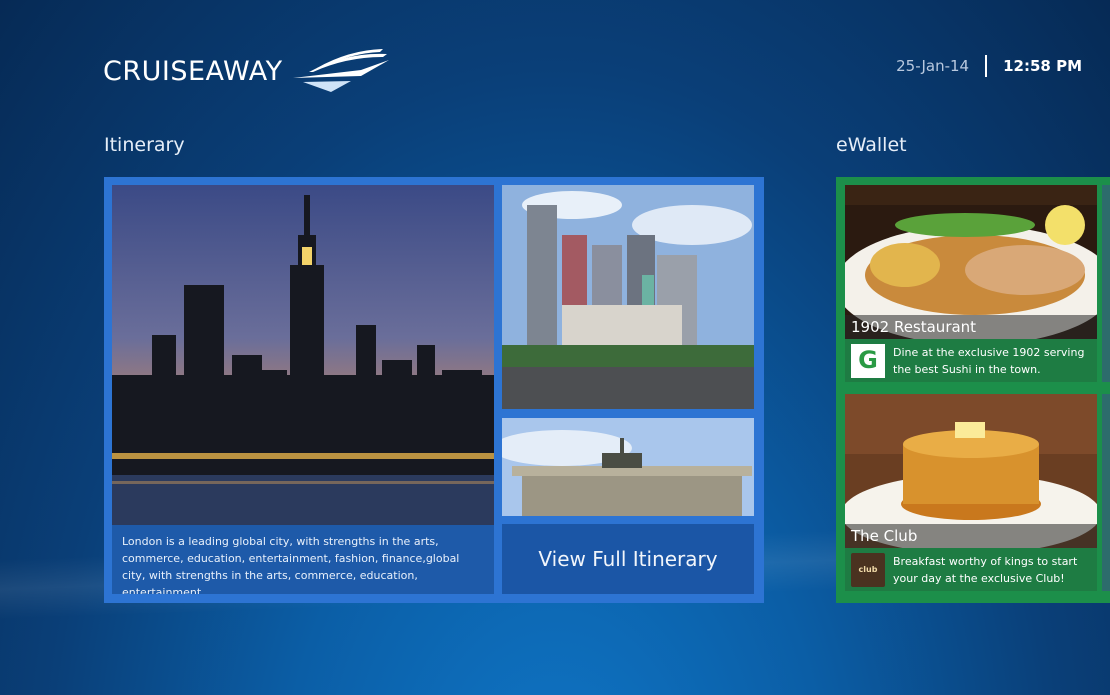 The image size is (1110, 695). Describe the element at coordinates (971, 327) in the screenshot. I see `card-title: 1902 Restaurant` at that location.